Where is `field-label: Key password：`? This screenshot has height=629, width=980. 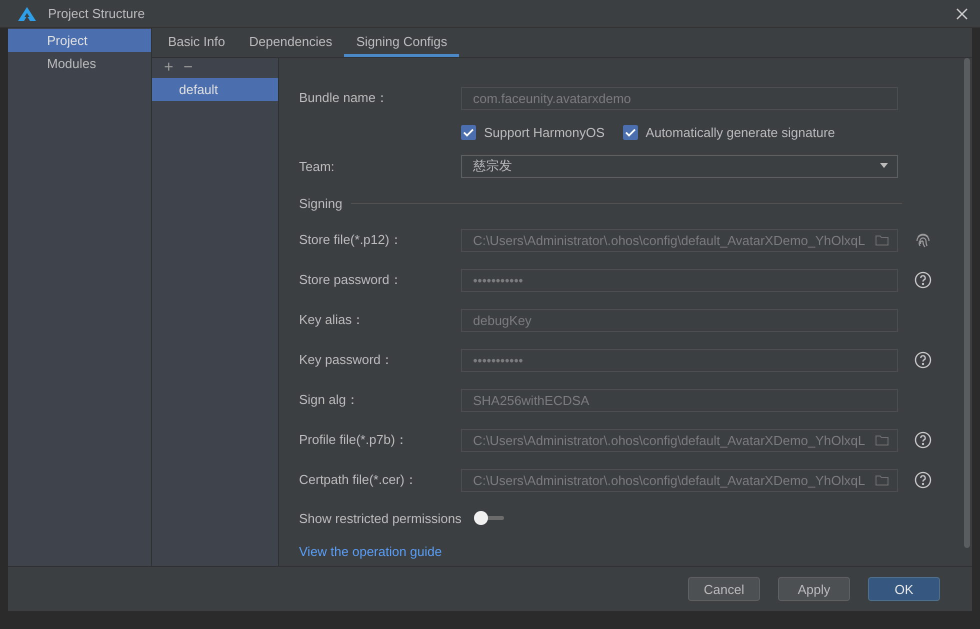 field-label: Key password： is located at coordinates (347, 360).